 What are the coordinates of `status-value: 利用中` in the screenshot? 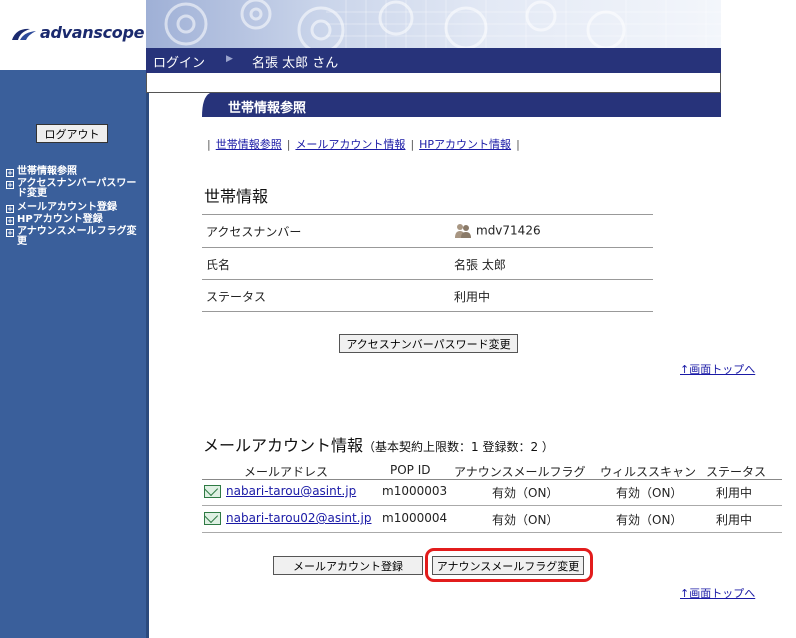 It's located at (472, 297).